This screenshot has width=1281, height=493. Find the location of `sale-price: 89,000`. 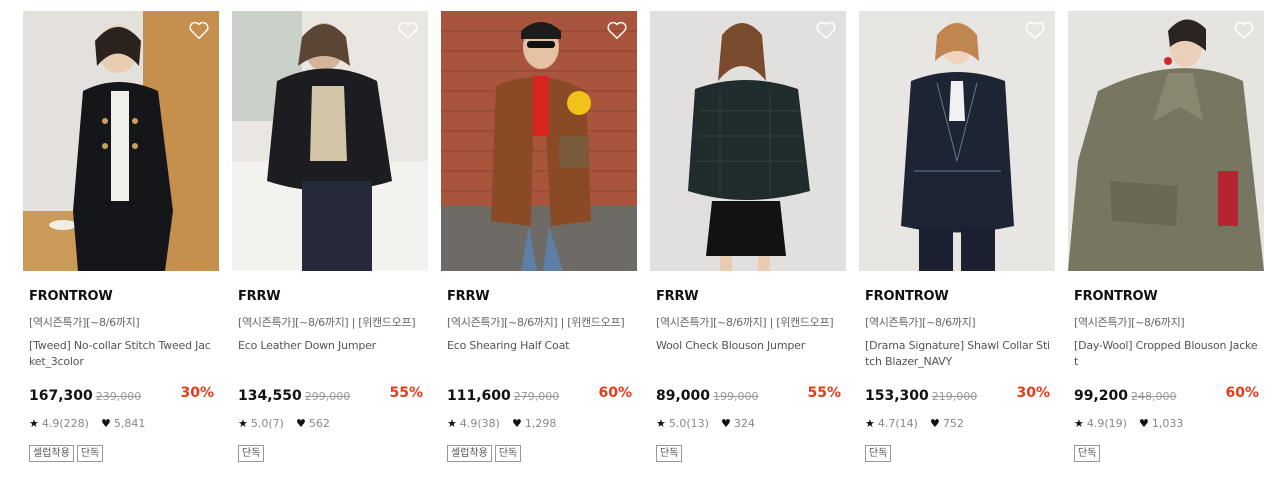

sale-price: 89,000 is located at coordinates (683, 396).